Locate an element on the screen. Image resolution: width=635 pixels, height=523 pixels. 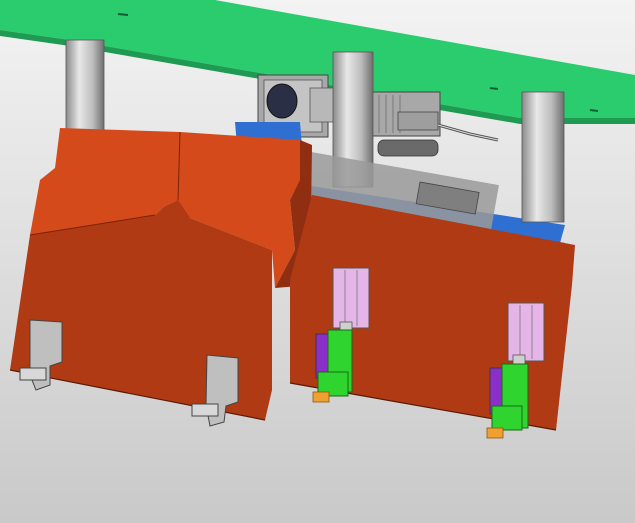
support-column-left is located at coordinates (85, 90).